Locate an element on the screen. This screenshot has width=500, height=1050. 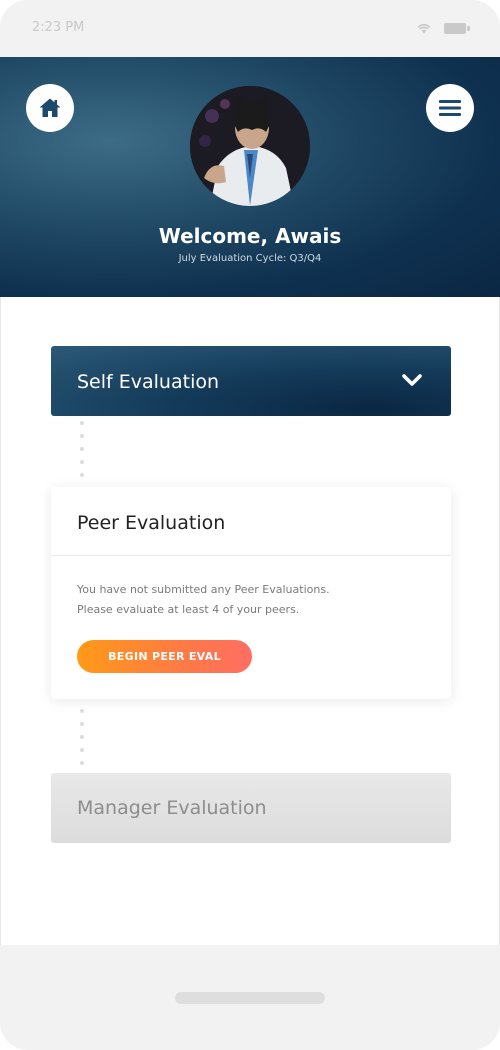
chevron-down-icon is located at coordinates (412, 380).